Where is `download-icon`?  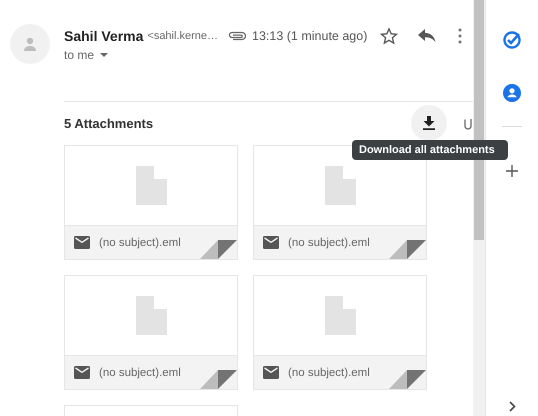
download-icon is located at coordinates (429, 123).